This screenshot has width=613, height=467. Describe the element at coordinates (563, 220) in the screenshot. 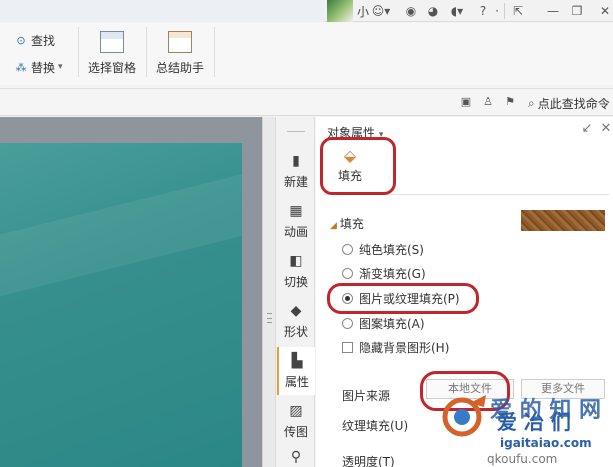

I see `texture-preview` at that location.